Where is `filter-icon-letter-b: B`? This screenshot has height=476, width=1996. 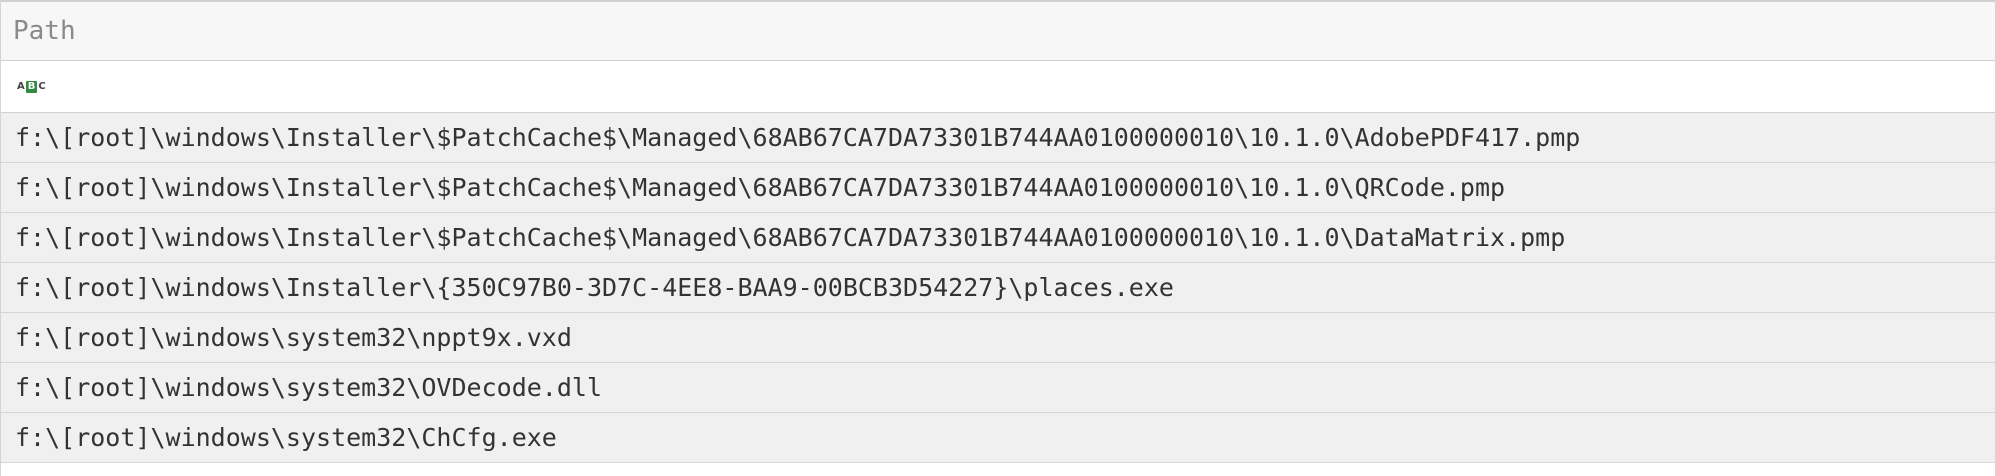 filter-icon-letter-b: B is located at coordinates (31, 86).